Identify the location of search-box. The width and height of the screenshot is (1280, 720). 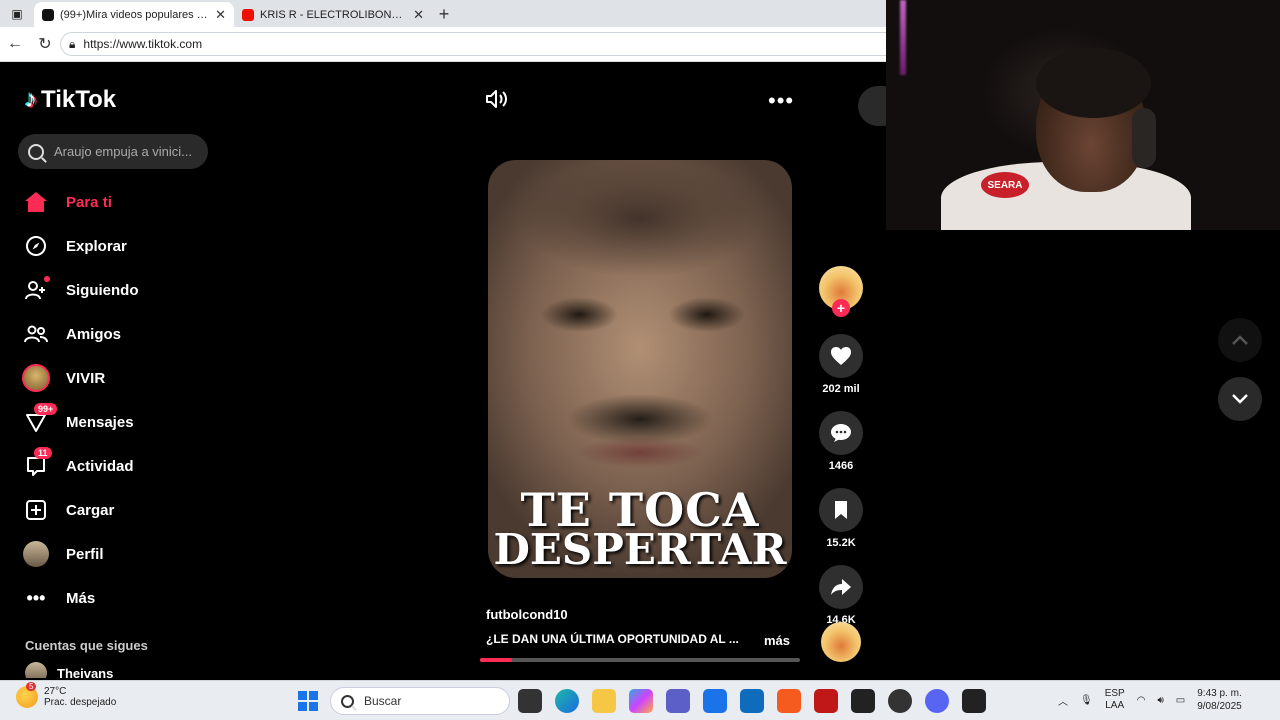
(113, 151).